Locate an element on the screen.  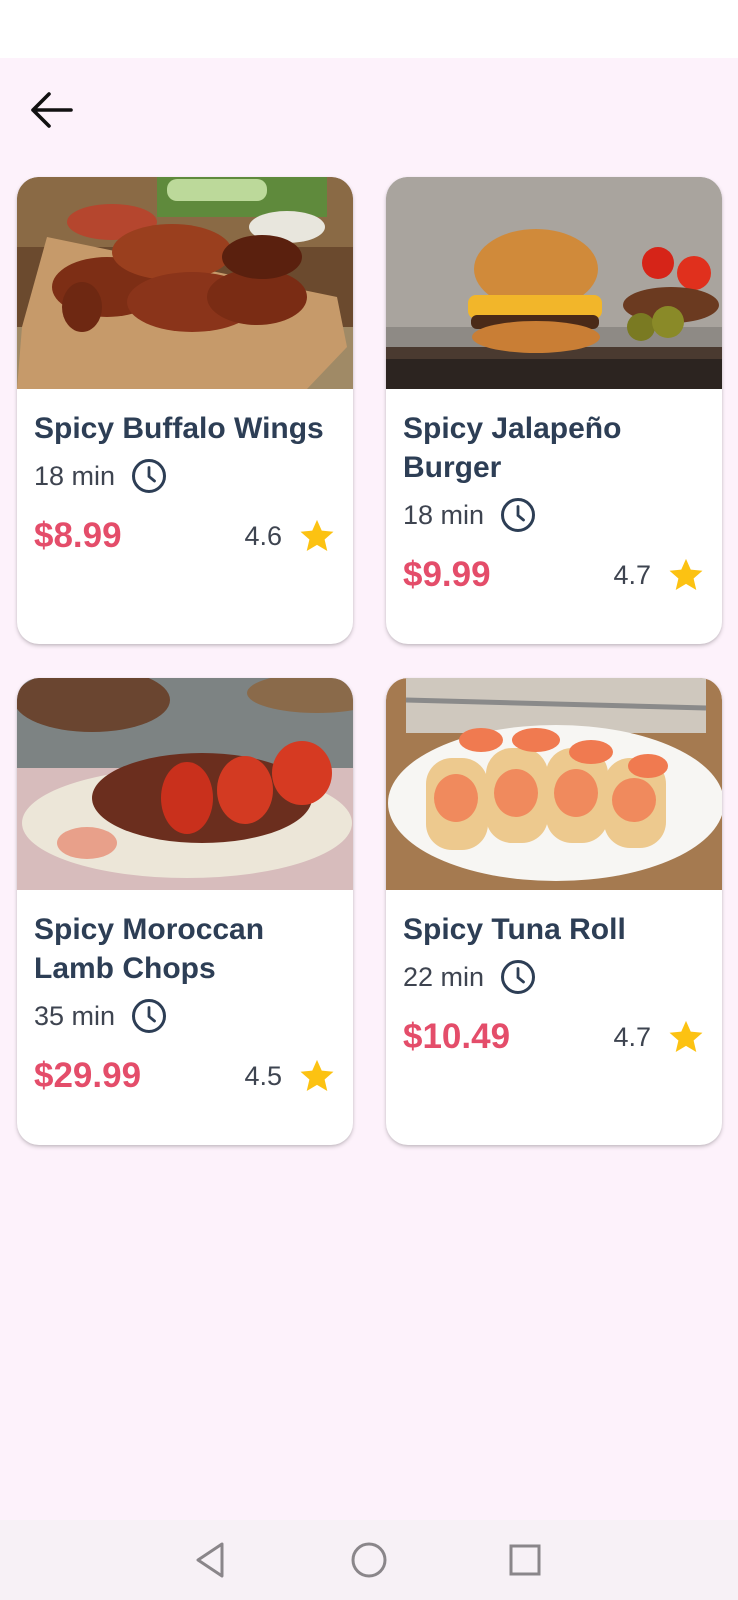
food-card-buffalo-wings: Spicy Buffalo Wings 18 min $8.99 4.6 is located at coordinates (185, 410).